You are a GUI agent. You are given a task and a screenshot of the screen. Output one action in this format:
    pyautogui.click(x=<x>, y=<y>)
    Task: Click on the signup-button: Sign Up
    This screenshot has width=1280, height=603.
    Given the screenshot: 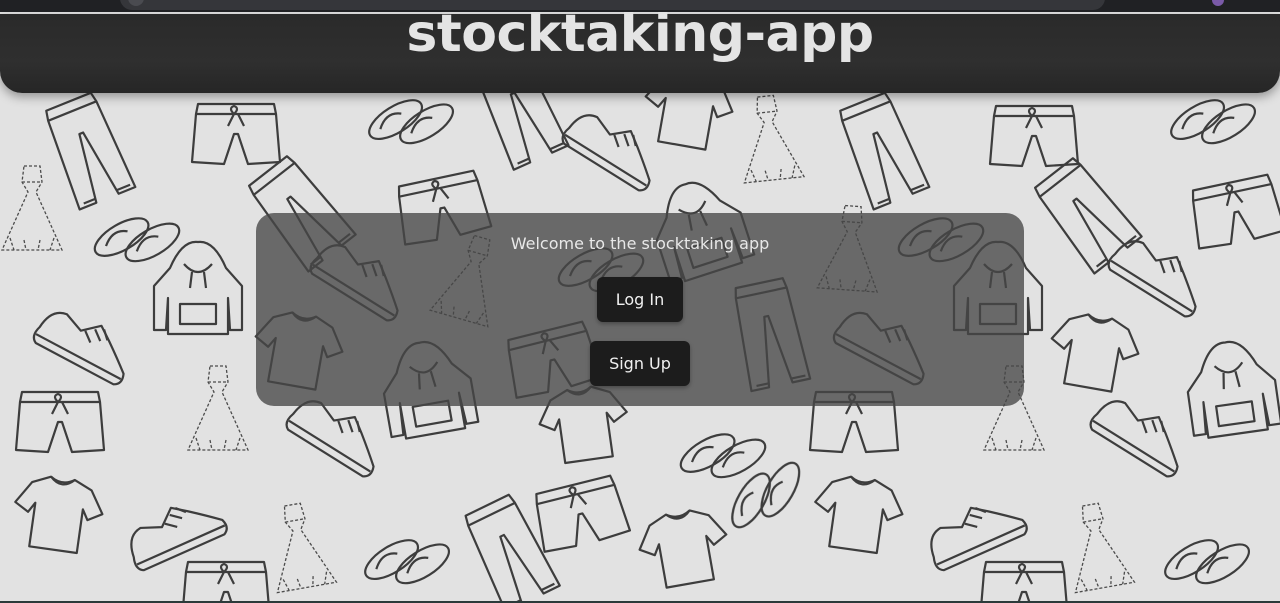 What is the action you would take?
    pyautogui.click(x=640, y=363)
    